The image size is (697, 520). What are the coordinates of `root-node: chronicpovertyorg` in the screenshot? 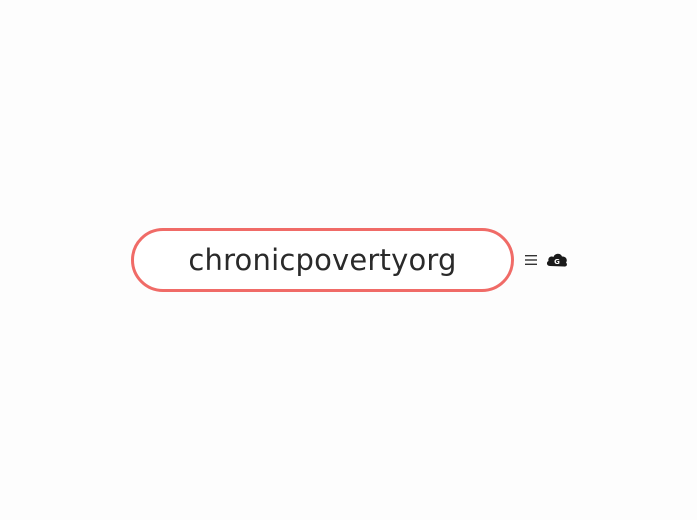 It's located at (322, 260).